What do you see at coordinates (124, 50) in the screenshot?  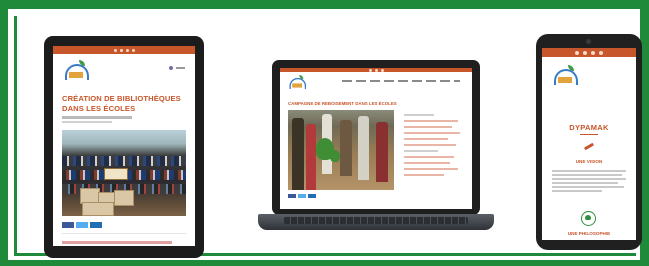 I see `tablet-social-bar` at bounding box center [124, 50].